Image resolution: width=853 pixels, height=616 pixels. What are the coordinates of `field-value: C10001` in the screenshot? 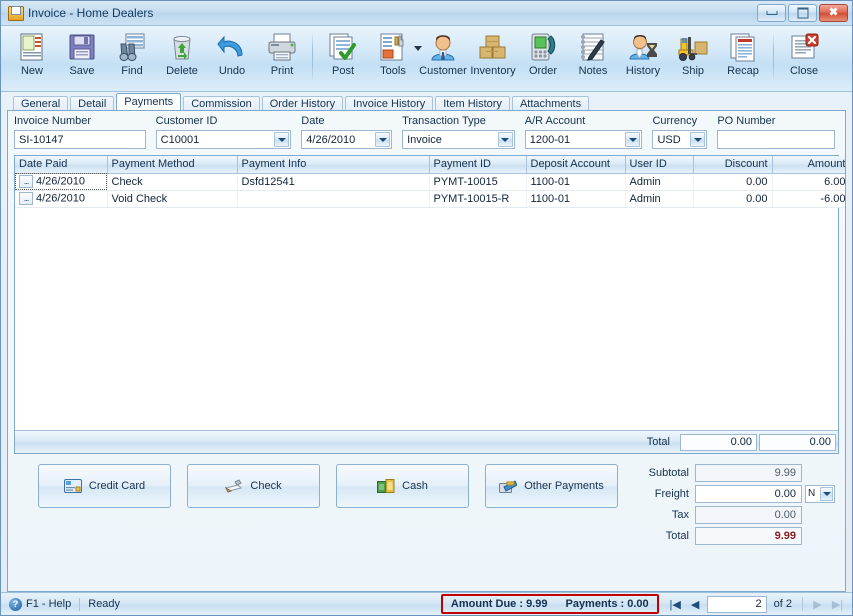 It's located at (180, 139).